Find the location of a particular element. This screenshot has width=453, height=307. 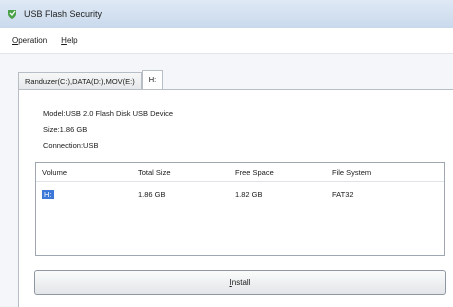

row-file-system: FAT32 is located at coordinates (343, 194).